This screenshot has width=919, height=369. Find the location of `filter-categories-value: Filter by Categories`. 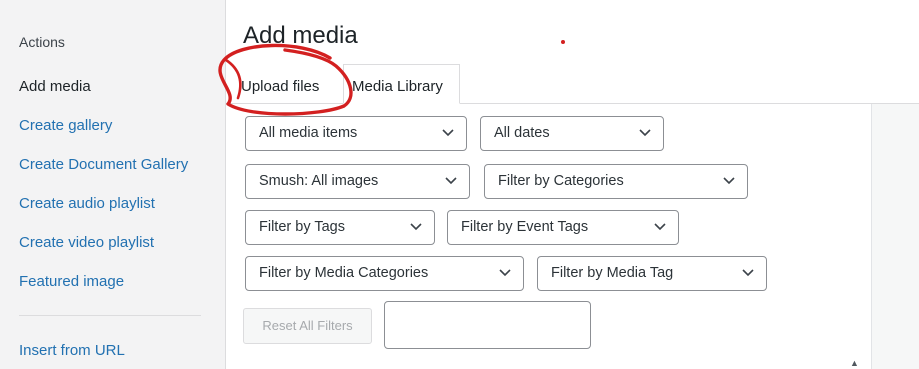

filter-categories-value: Filter by Categories is located at coordinates (561, 181).